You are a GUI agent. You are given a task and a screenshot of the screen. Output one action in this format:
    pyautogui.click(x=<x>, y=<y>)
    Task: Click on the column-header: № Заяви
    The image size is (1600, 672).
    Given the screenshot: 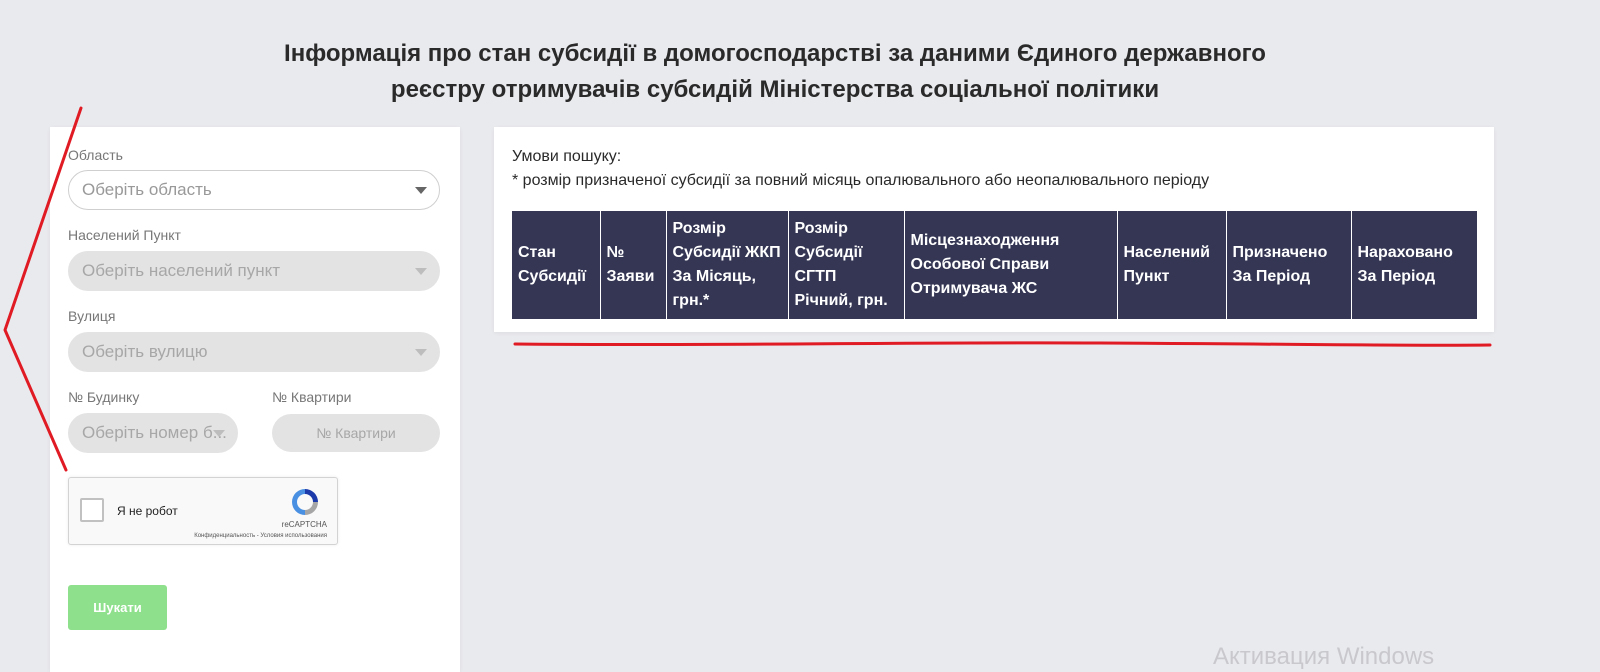 What is the action you would take?
    pyautogui.click(x=632, y=265)
    